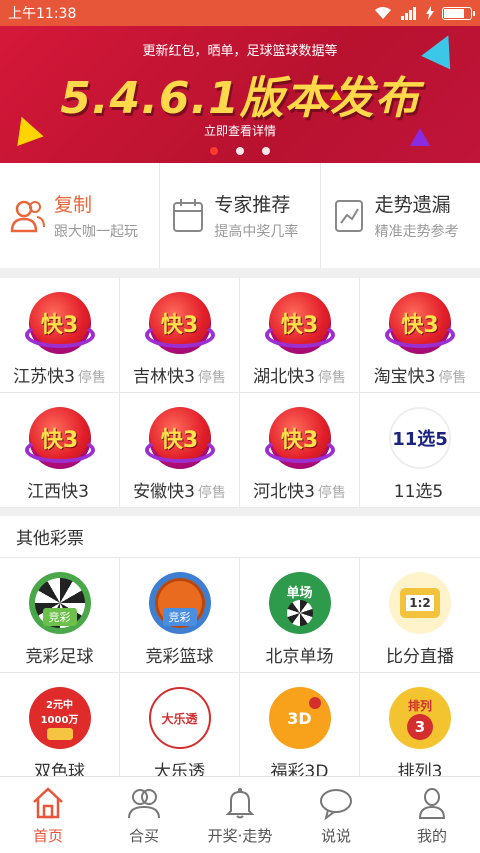  What do you see at coordinates (240, 537) in the screenshot?
I see `section-title: 其他彩票` at bounding box center [240, 537].